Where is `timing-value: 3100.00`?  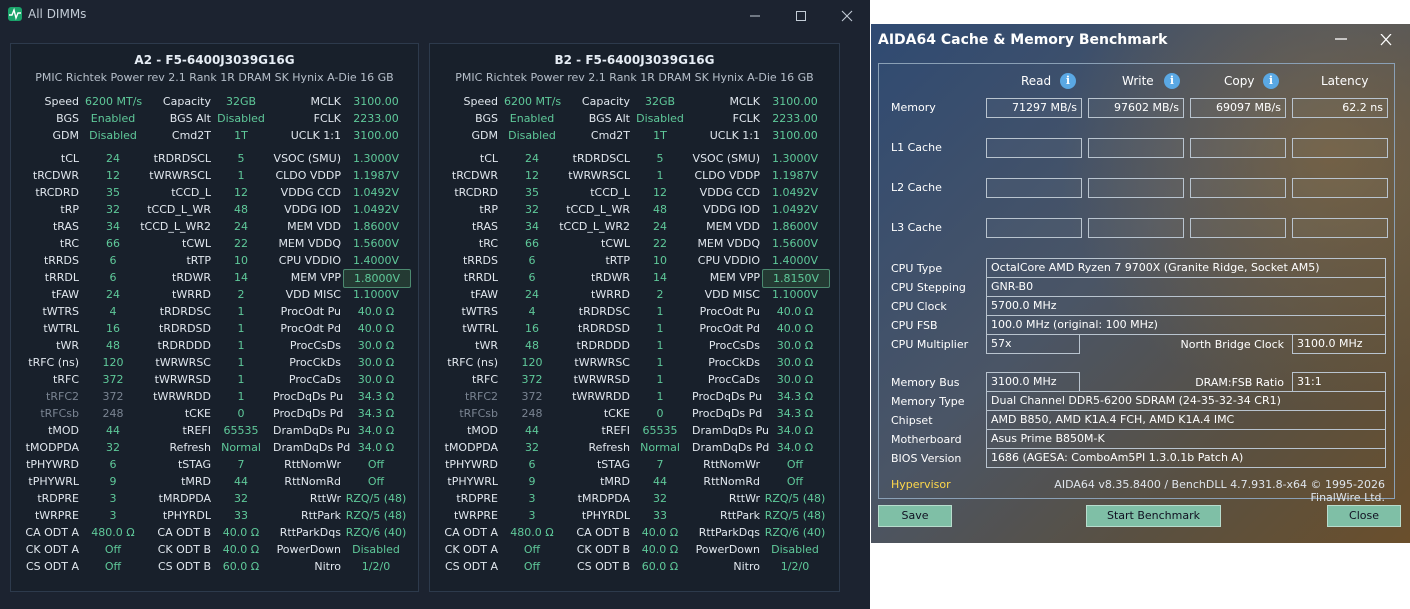
timing-value: 3100.00 is located at coordinates (376, 101).